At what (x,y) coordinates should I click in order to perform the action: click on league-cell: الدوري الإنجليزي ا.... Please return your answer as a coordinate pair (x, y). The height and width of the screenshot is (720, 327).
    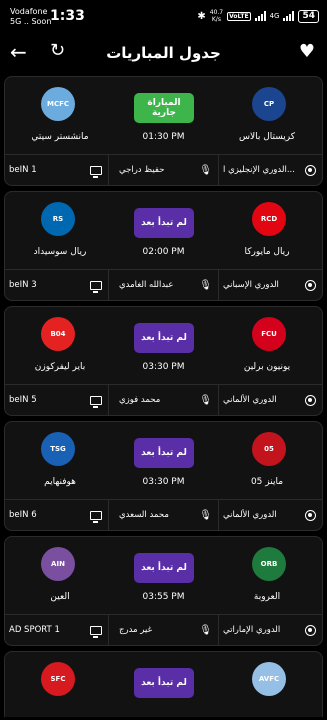
    Looking at the image, I should click on (270, 170).